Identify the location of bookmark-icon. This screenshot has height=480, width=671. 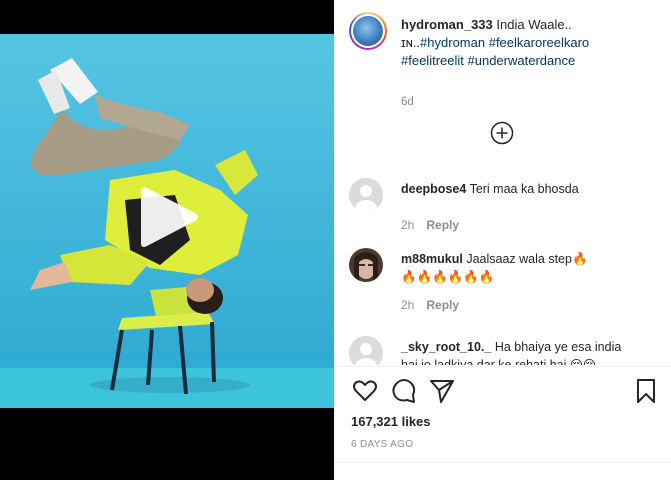
(646, 391).